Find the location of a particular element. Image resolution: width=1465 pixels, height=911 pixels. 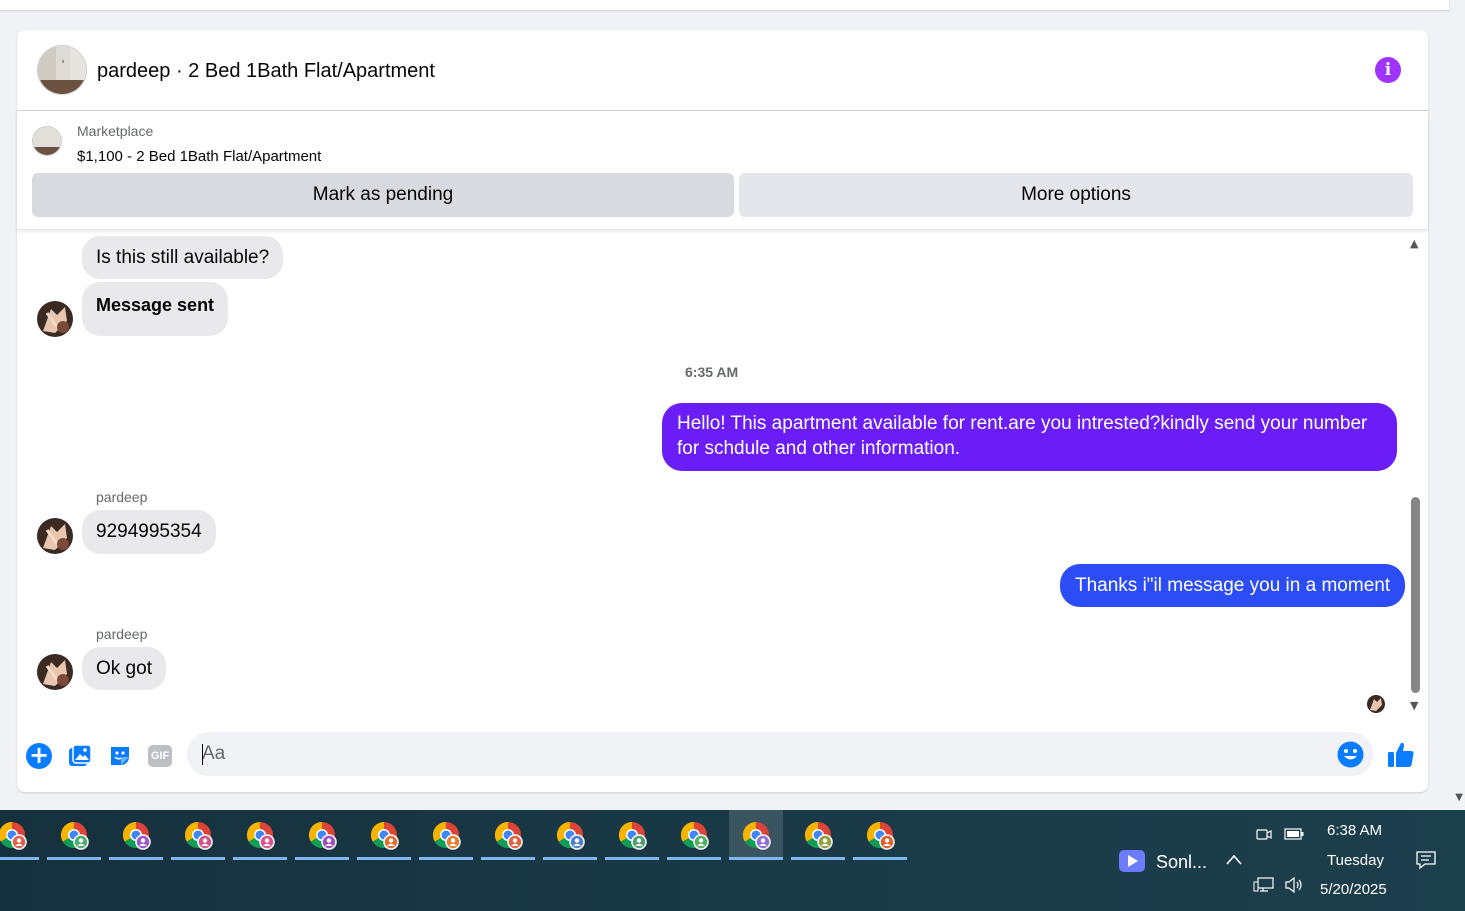

windows-taskbar: Sonl... 6:38 AM Tuesday 5/20/2025 is located at coordinates (732, 860).